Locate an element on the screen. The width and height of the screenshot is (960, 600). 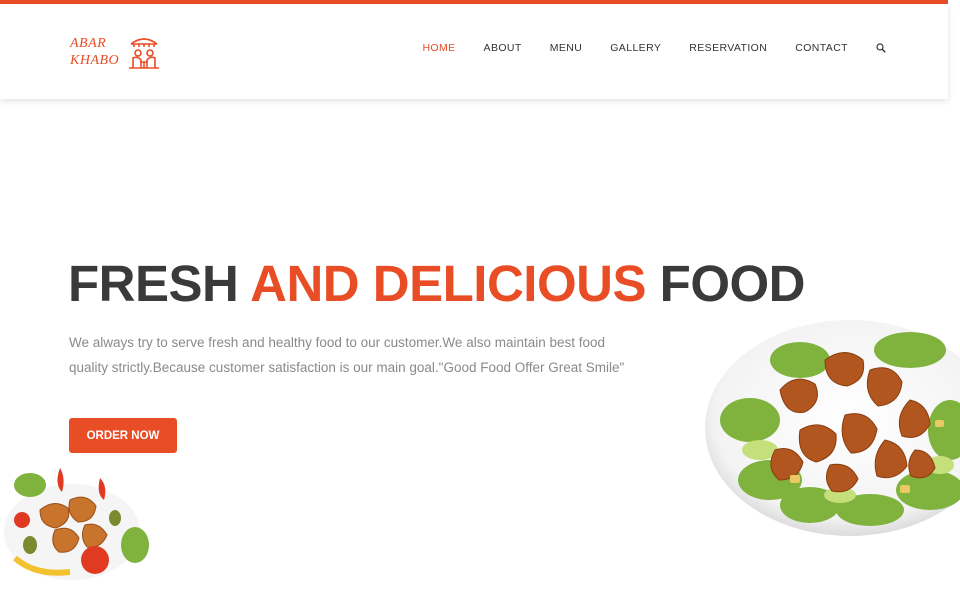
hero-title: FRESH AND DELICIOUS FOOD is located at coordinates (437, 283).